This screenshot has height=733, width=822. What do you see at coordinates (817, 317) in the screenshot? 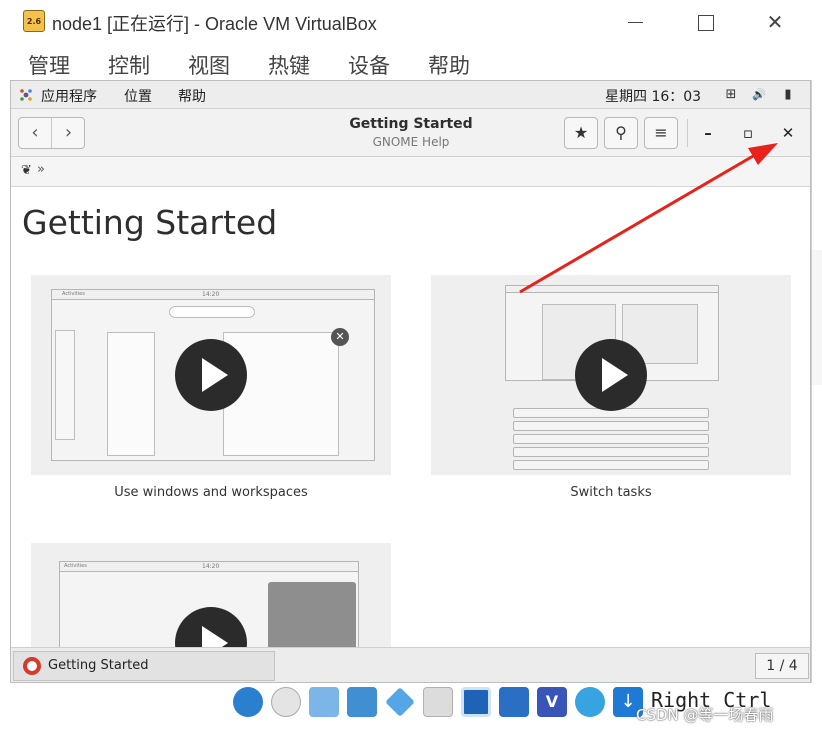
I see `background-right-strip` at bounding box center [817, 317].